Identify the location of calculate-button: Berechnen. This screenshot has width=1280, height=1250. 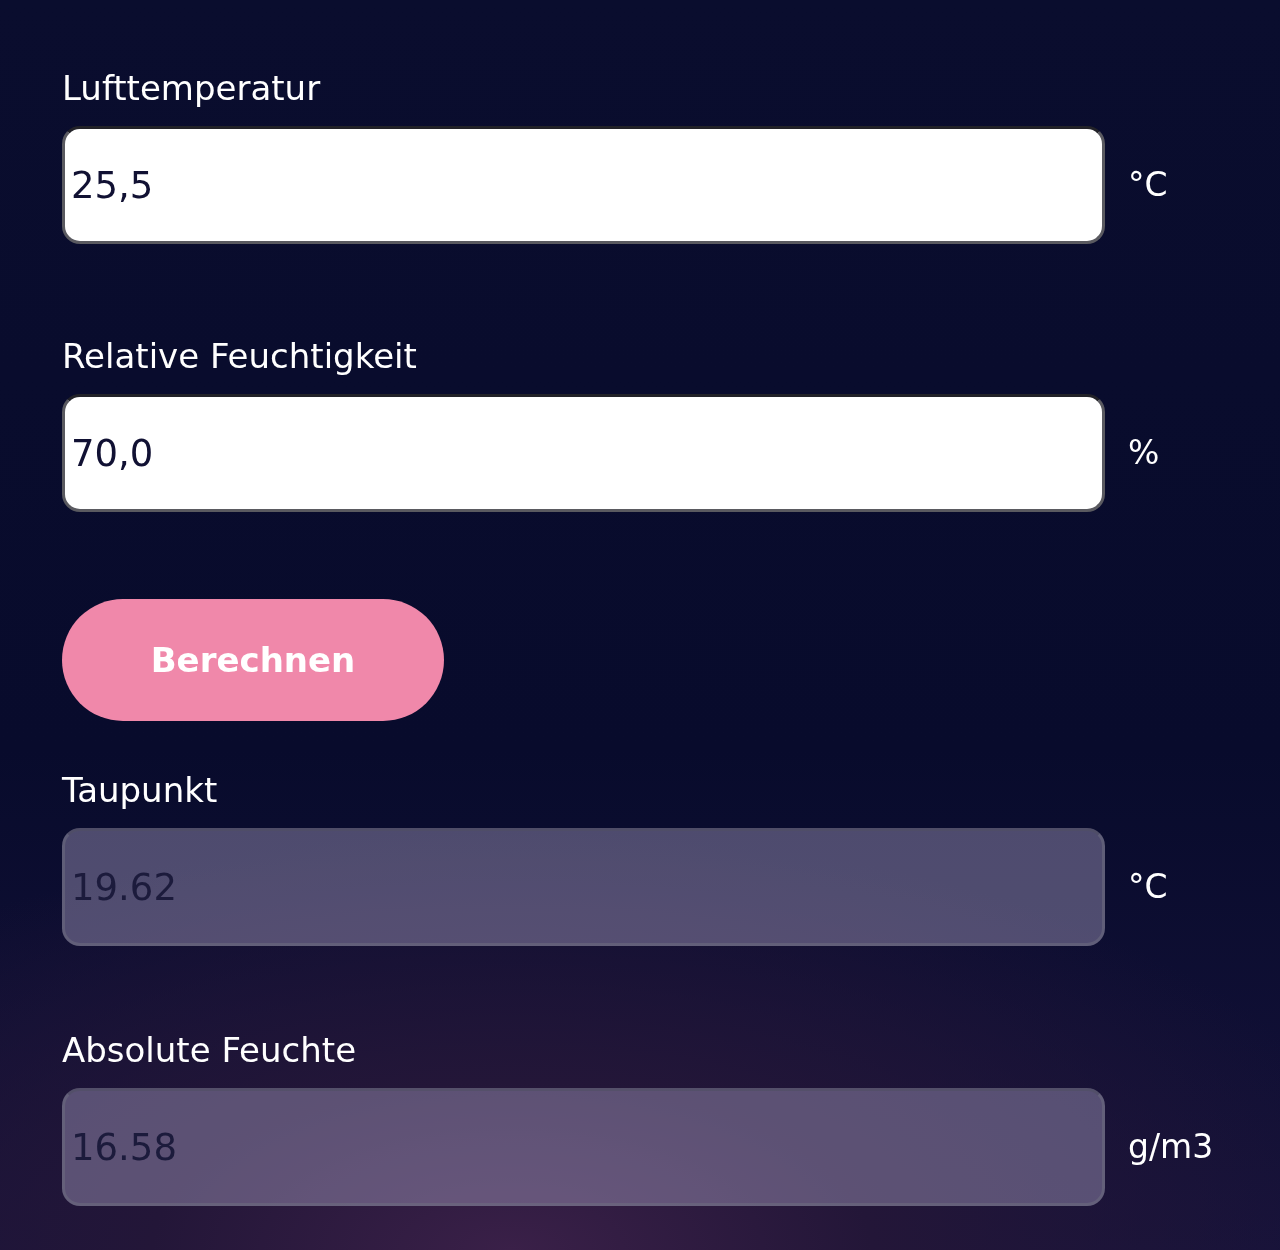
(253, 660).